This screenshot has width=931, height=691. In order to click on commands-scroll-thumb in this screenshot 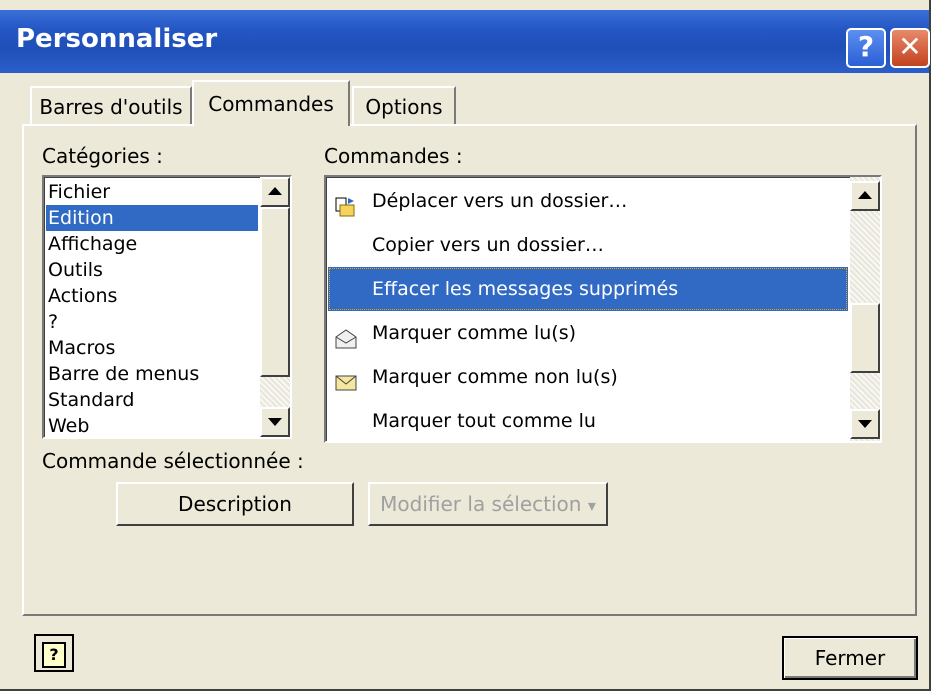, I will do `click(865, 338)`.